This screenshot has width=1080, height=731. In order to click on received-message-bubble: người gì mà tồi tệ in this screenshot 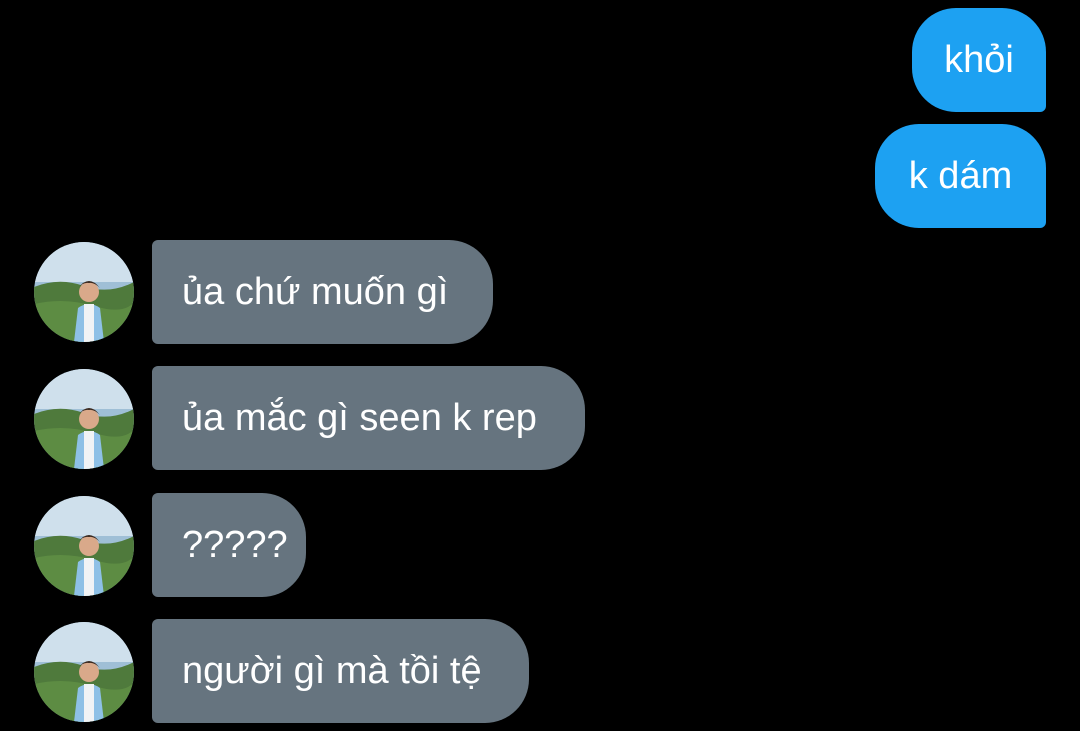, I will do `click(340, 671)`.